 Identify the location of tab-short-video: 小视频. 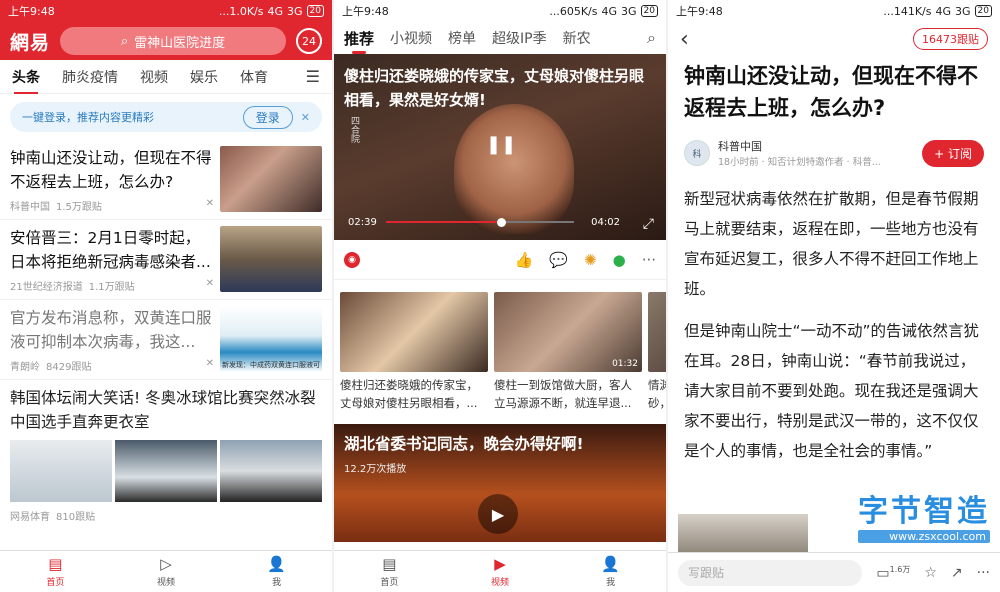
(411, 38).